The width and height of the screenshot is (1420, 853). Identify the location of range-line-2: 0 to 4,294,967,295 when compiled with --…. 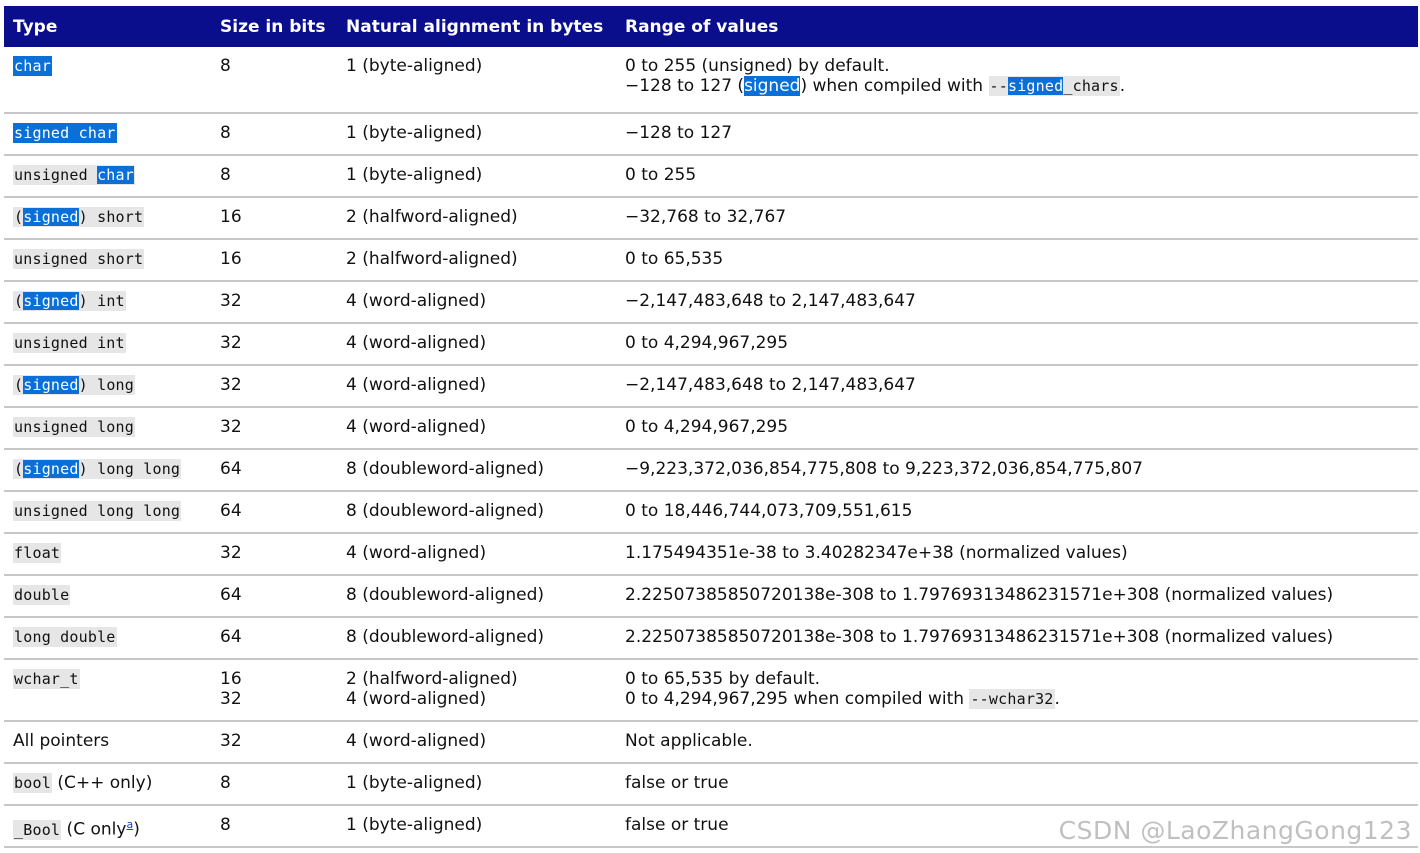
(1021, 699).